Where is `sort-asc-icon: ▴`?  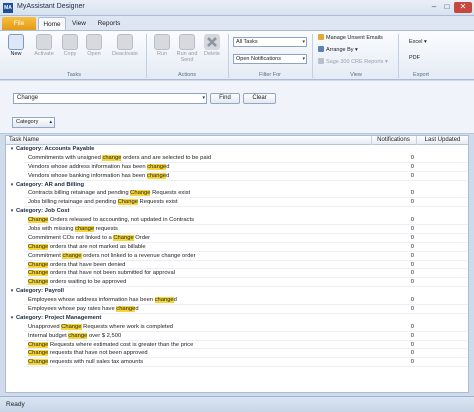 sort-asc-icon: ▴ is located at coordinates (50, 122).